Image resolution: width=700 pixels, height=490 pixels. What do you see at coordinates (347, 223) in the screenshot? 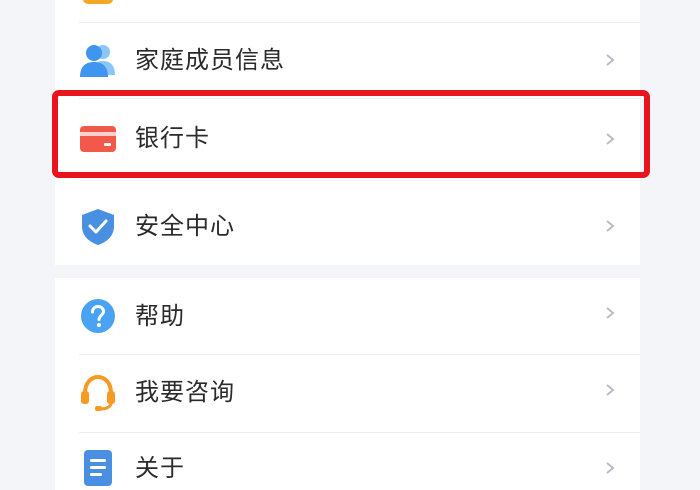
I see `list-item-security-center: 安全中心` at bounding box center [347, 223].